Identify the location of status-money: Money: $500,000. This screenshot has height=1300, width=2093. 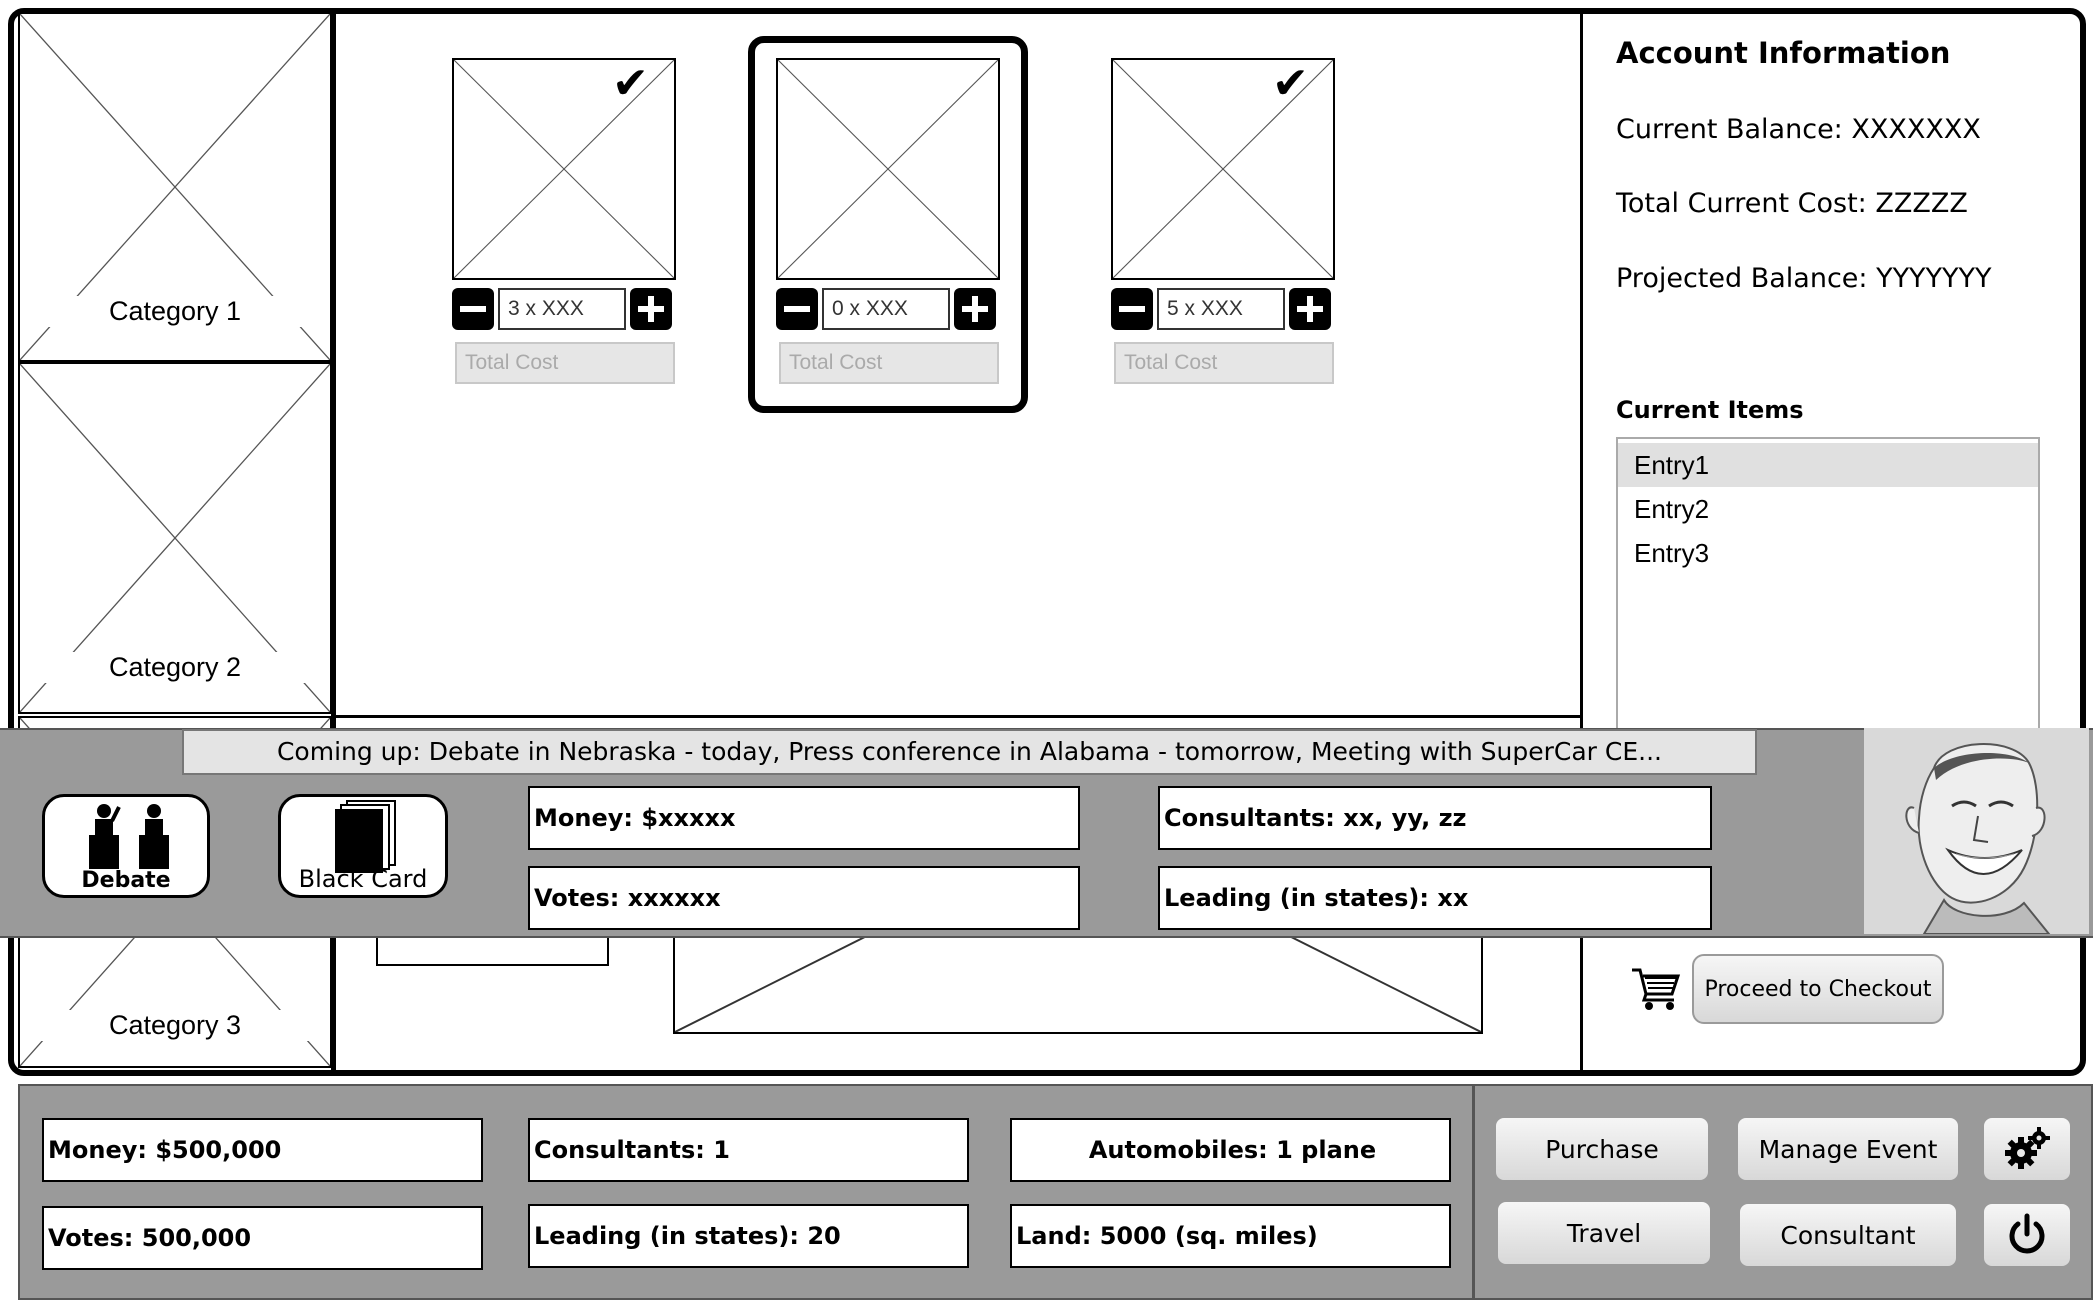
(262, 1150).